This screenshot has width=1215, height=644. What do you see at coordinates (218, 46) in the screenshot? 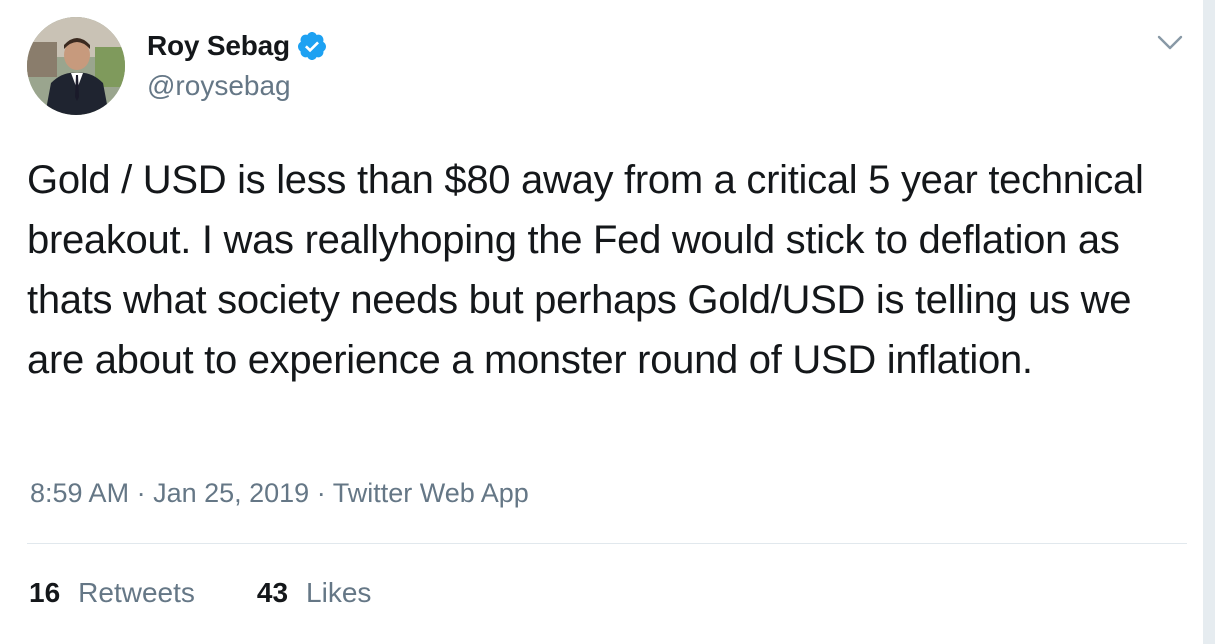
I see `author-display-name: Roy Sebag` at bounding box center [218, 46].